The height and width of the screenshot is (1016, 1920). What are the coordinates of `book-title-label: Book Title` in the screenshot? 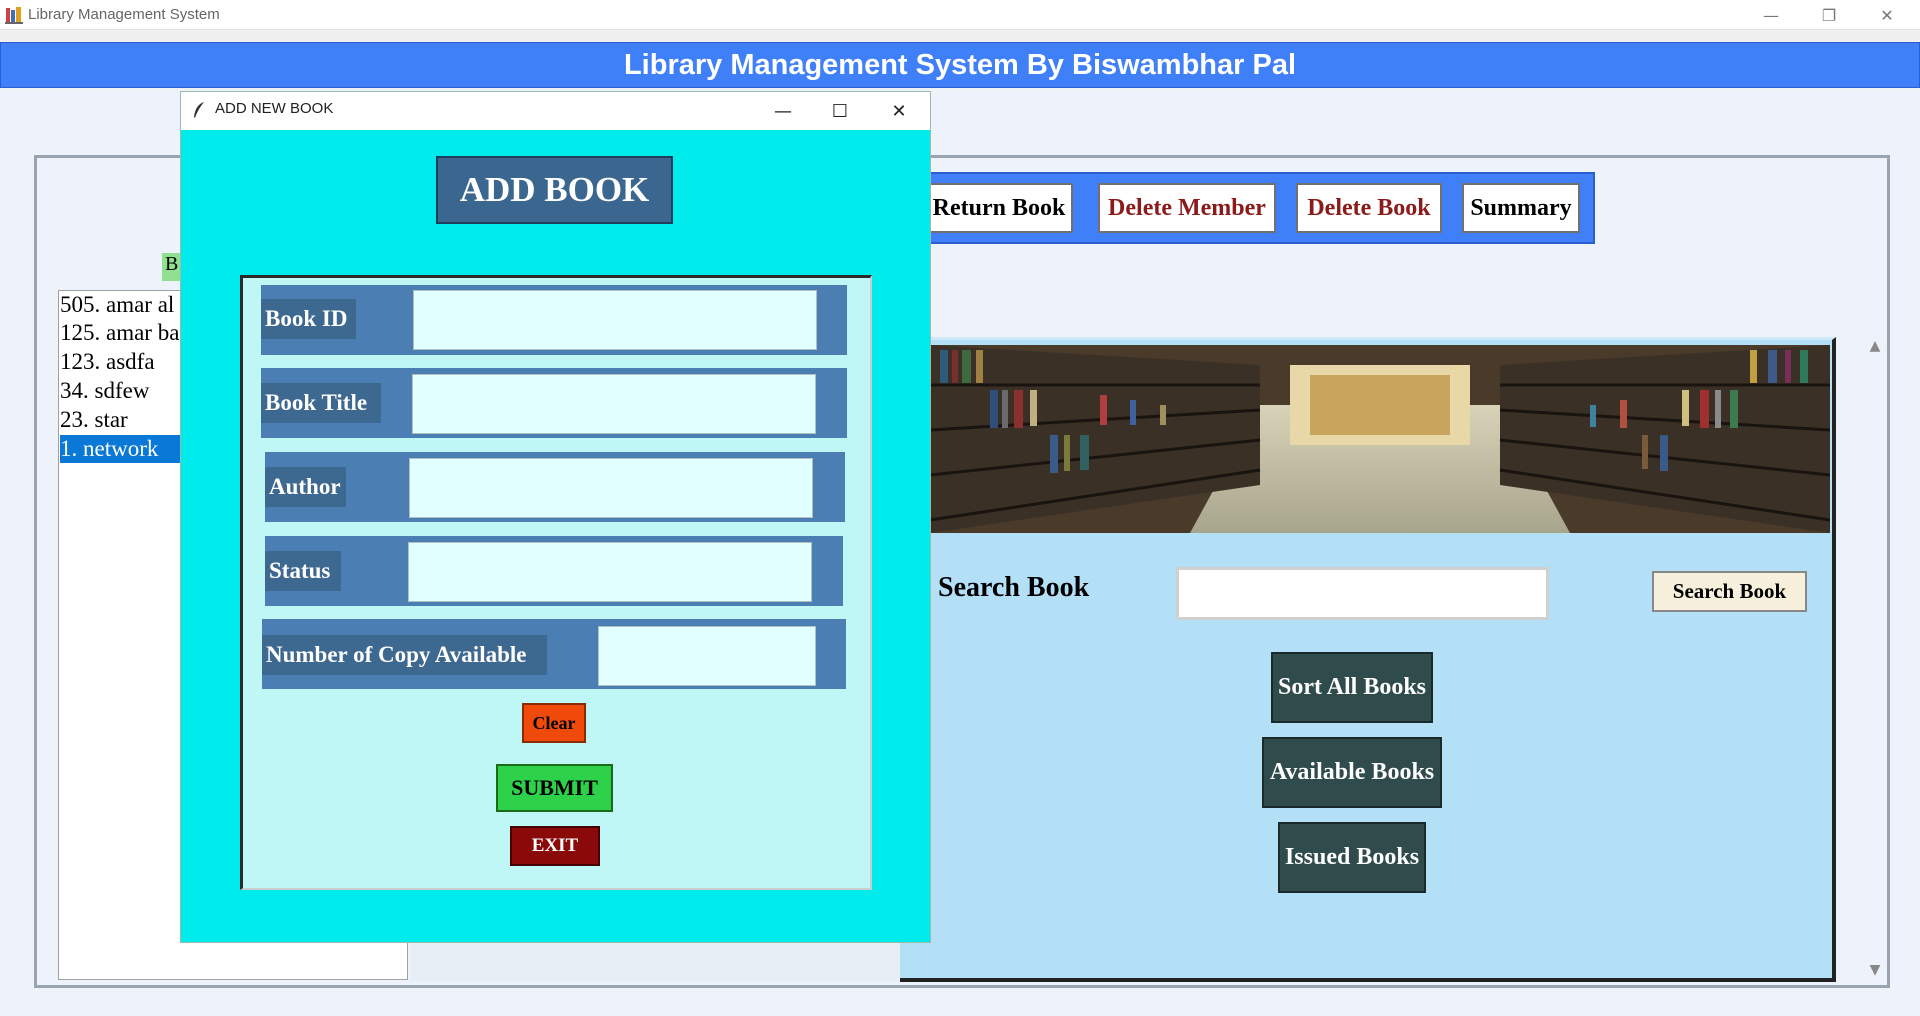 It's located at (321, 403).